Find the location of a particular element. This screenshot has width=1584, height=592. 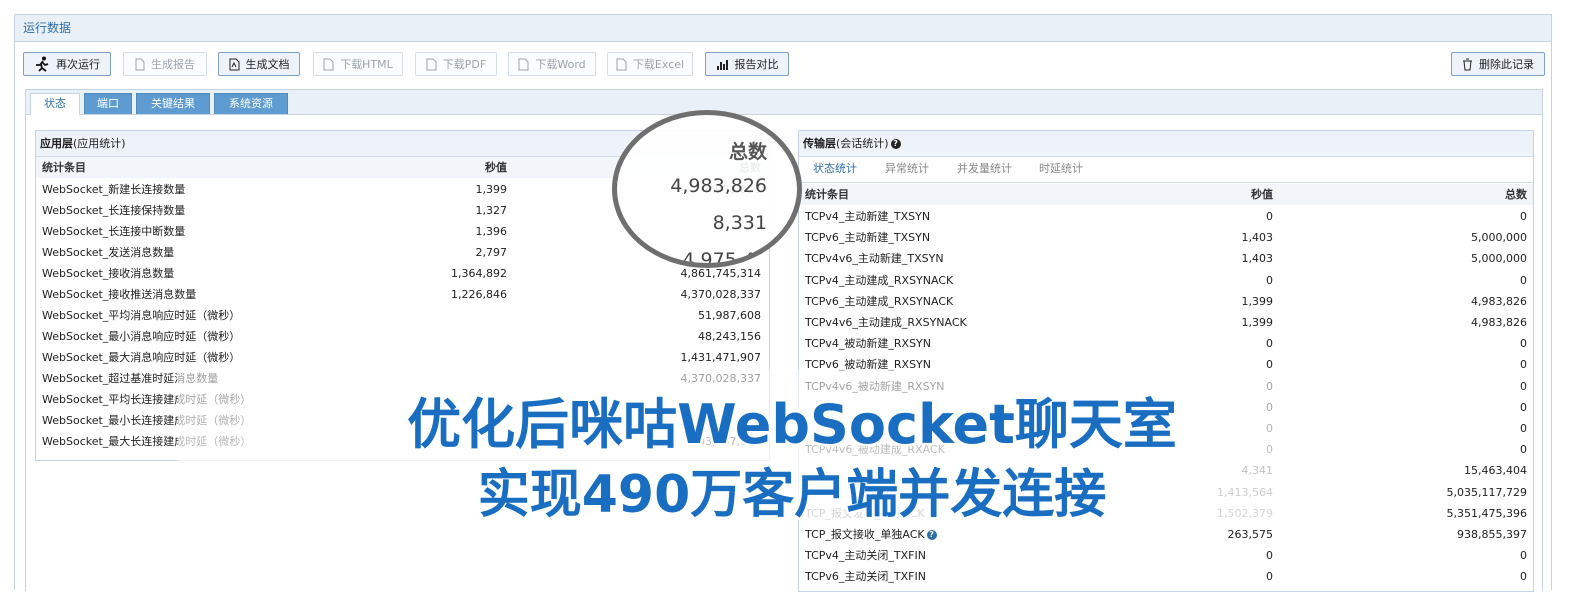

subtab-latency-stats: 时延统计 is located at coordinates (1061, 169).